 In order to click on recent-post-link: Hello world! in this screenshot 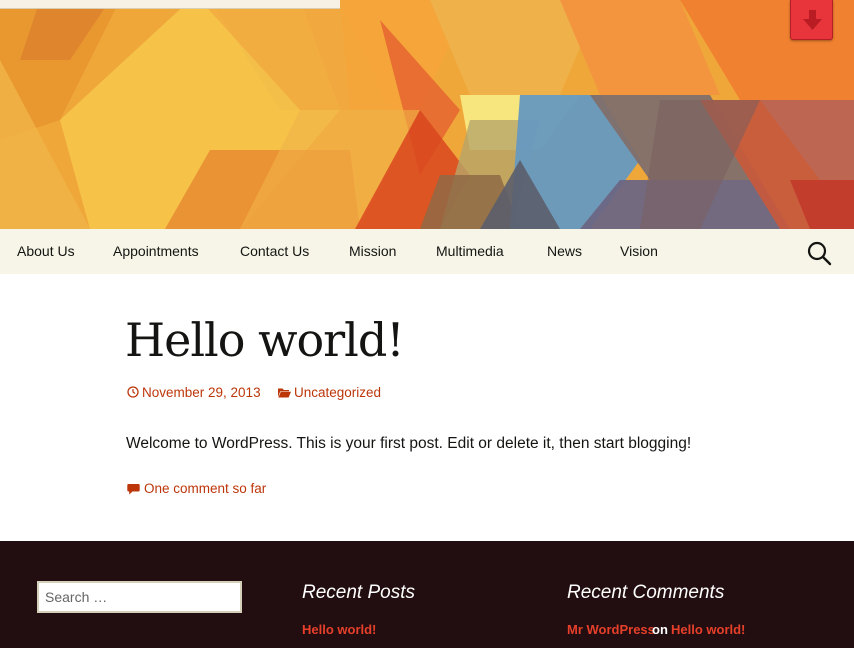, I will do `click(339, 629)`.